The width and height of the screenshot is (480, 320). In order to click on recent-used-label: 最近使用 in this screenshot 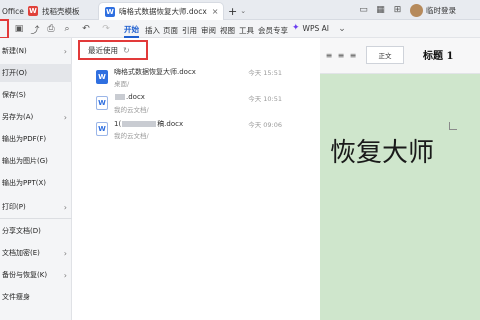, I will do `click(103, 50)`.